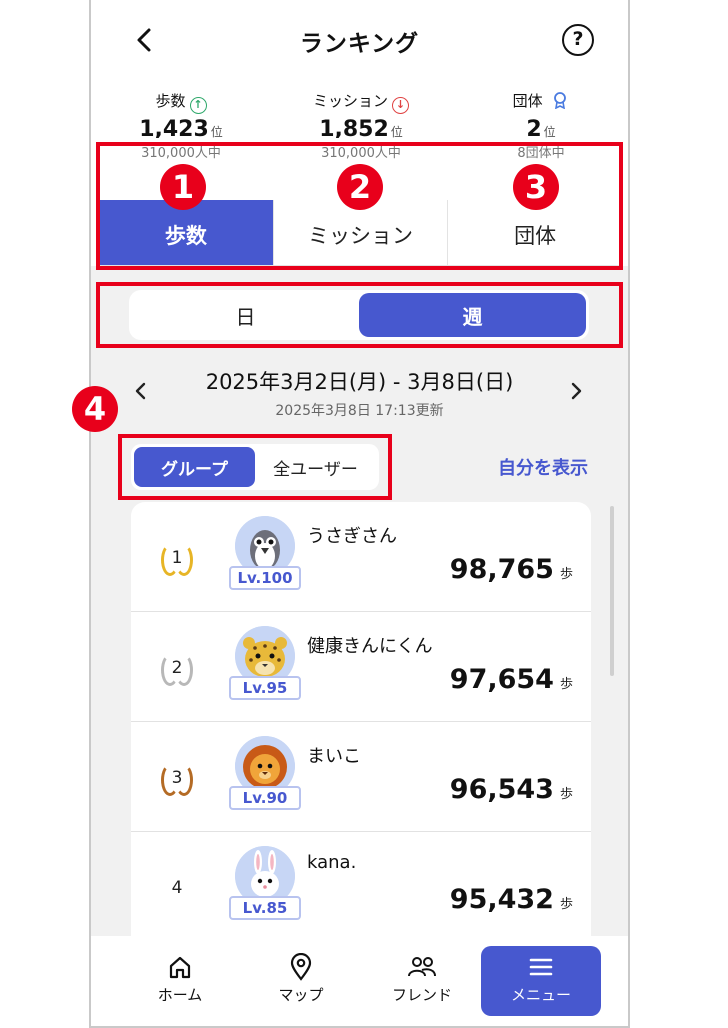 The image size is (728, 1028). Describe the element at coordinates (180, 967) in the screenshot. I see `home-icon` at that location.